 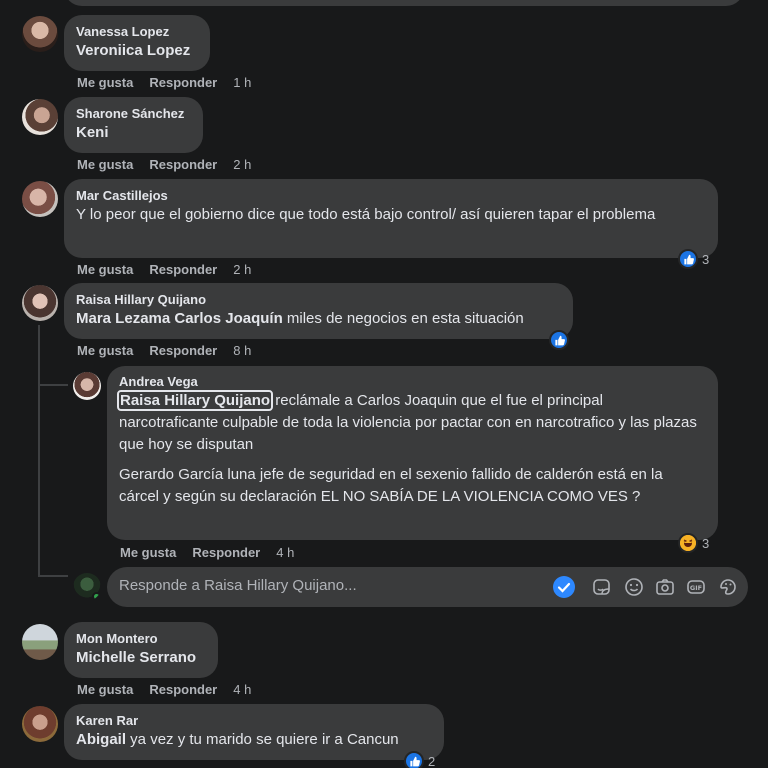 What do you see at coordinates (137, 31) in the screenshot?
I see `comment-author: Vanessa Lopez` at bounding box center [137, 31].